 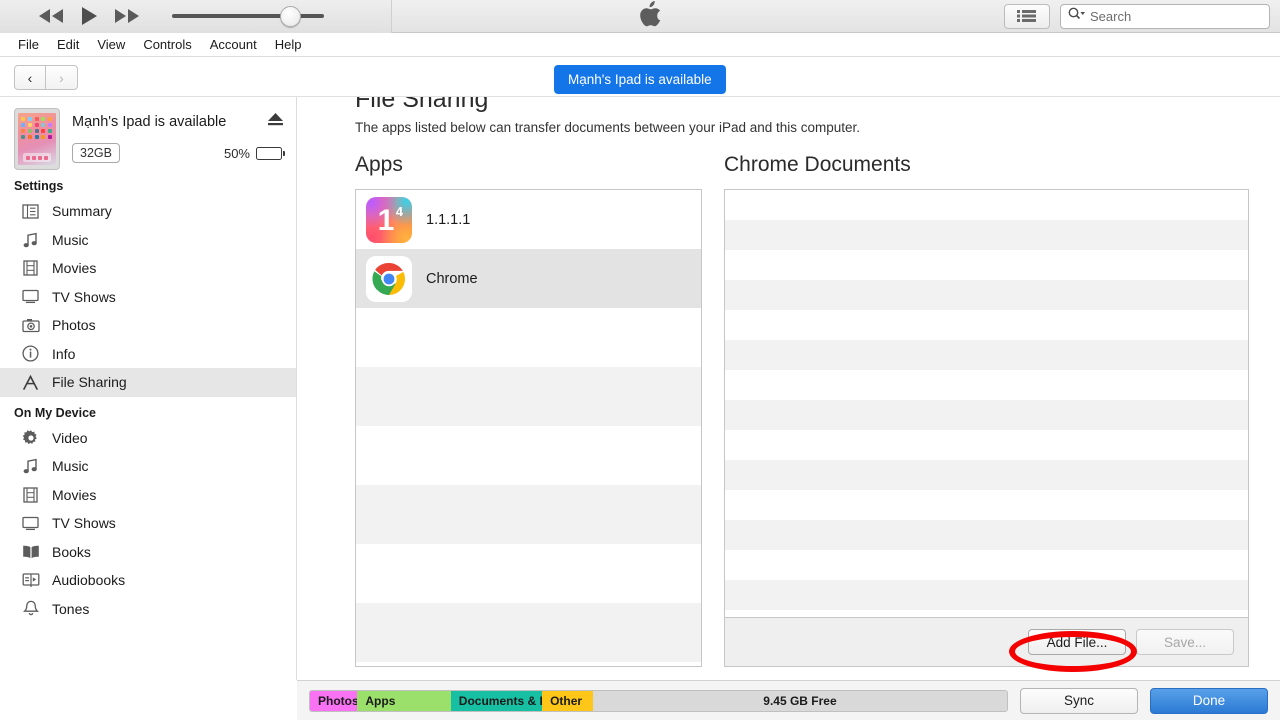 What do you see at coordinates (70, 239) in the screenshot?
I see `sidebar-item-label: Music` at bounding box center [70, 239].